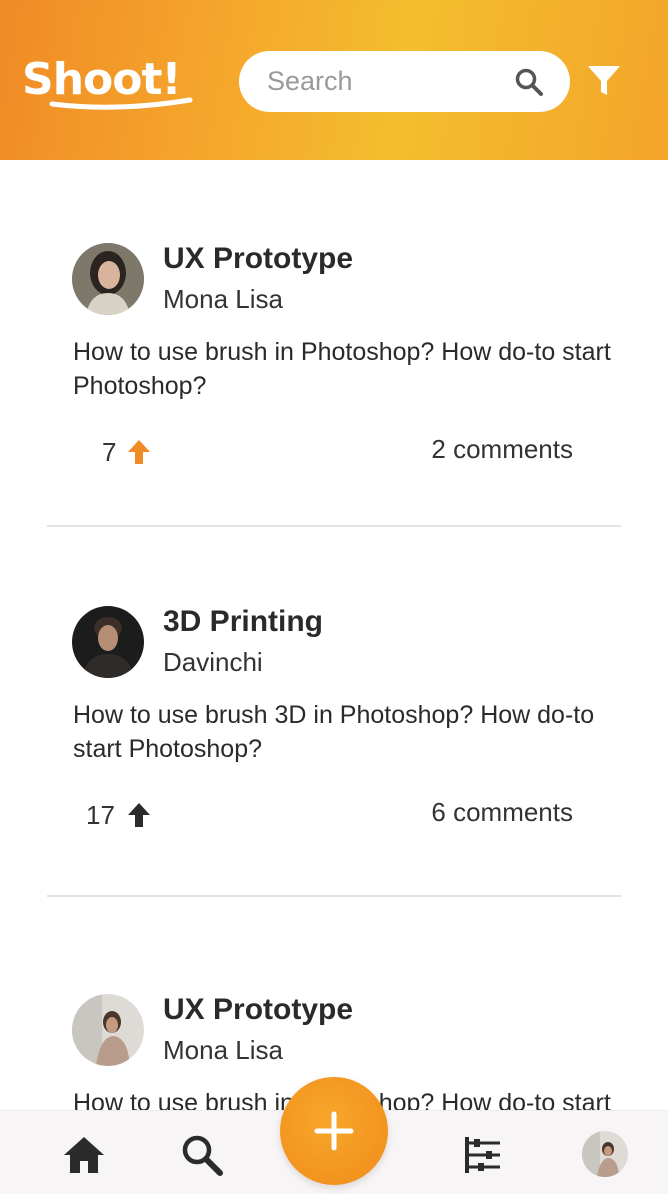  Describe the element at coordinates (213, 662) in the screenshot. I see `post-author: Davinchi` at that location.